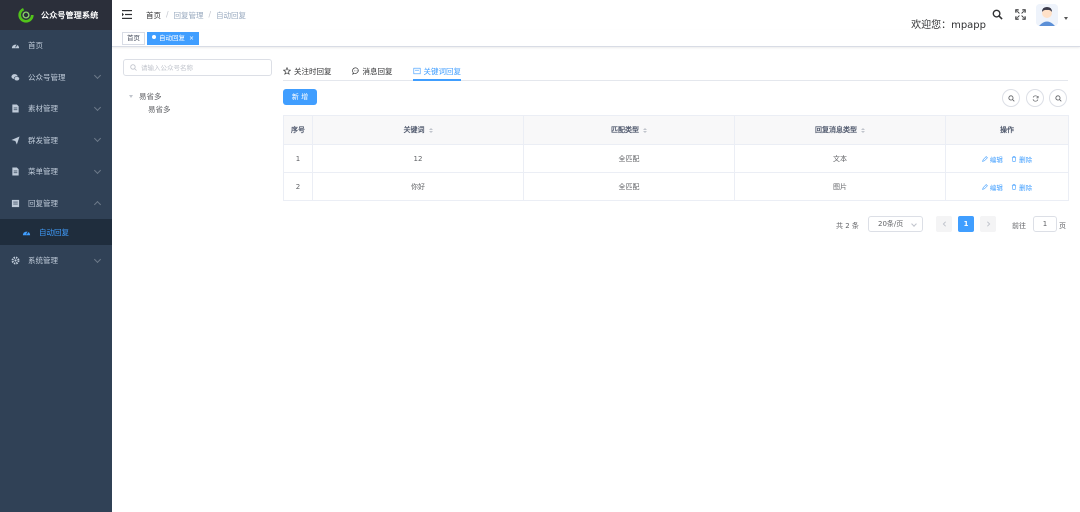 Image resolution: width=1080 pixels, height=512 pixels. I want to click on tag-auto-reply: 自动回复 ×, so click(173, 38).